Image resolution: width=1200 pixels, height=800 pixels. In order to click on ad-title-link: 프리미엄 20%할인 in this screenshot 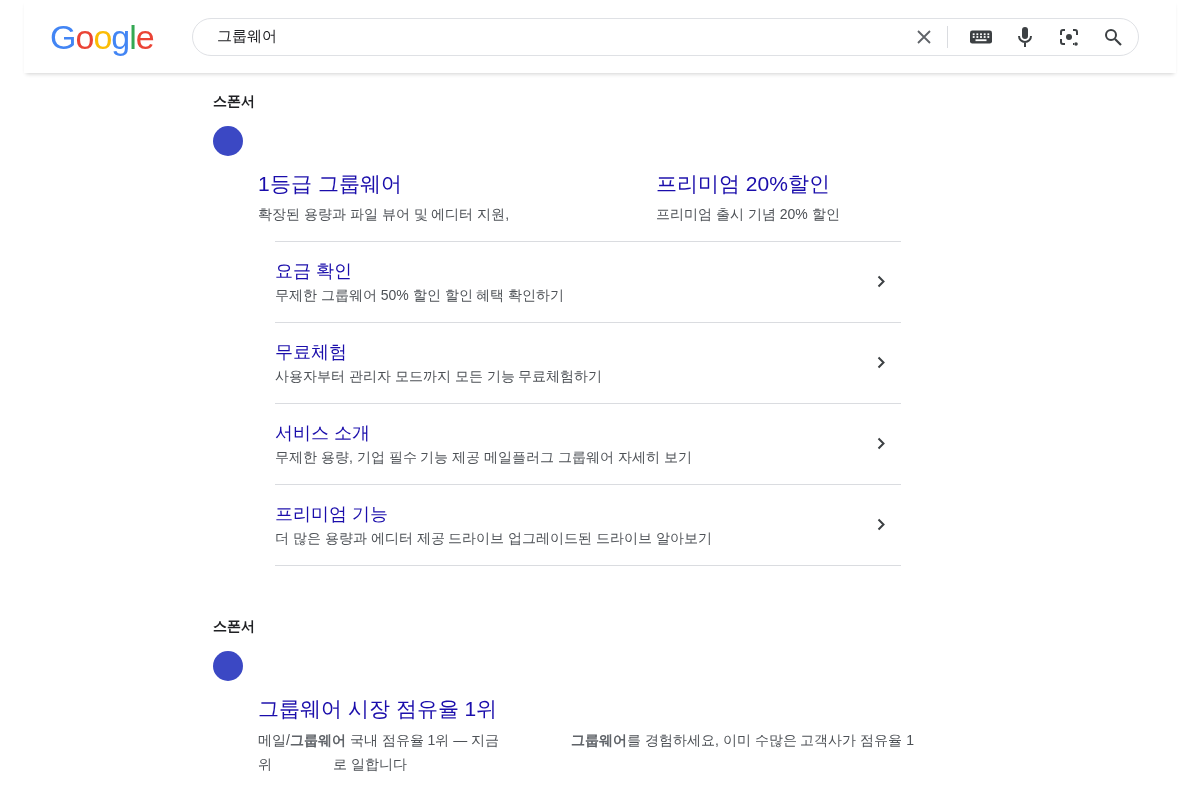, I will do `click(743, 183)`.